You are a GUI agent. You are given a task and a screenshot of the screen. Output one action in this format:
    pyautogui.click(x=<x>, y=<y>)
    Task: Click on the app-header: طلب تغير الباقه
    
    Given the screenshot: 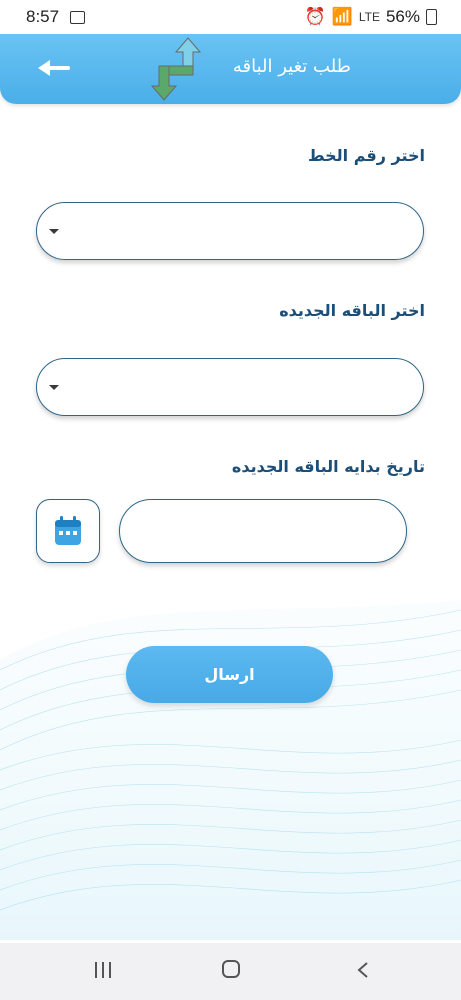 What is the action you would take?
    pyautogui.click(x=230, y=69)
    